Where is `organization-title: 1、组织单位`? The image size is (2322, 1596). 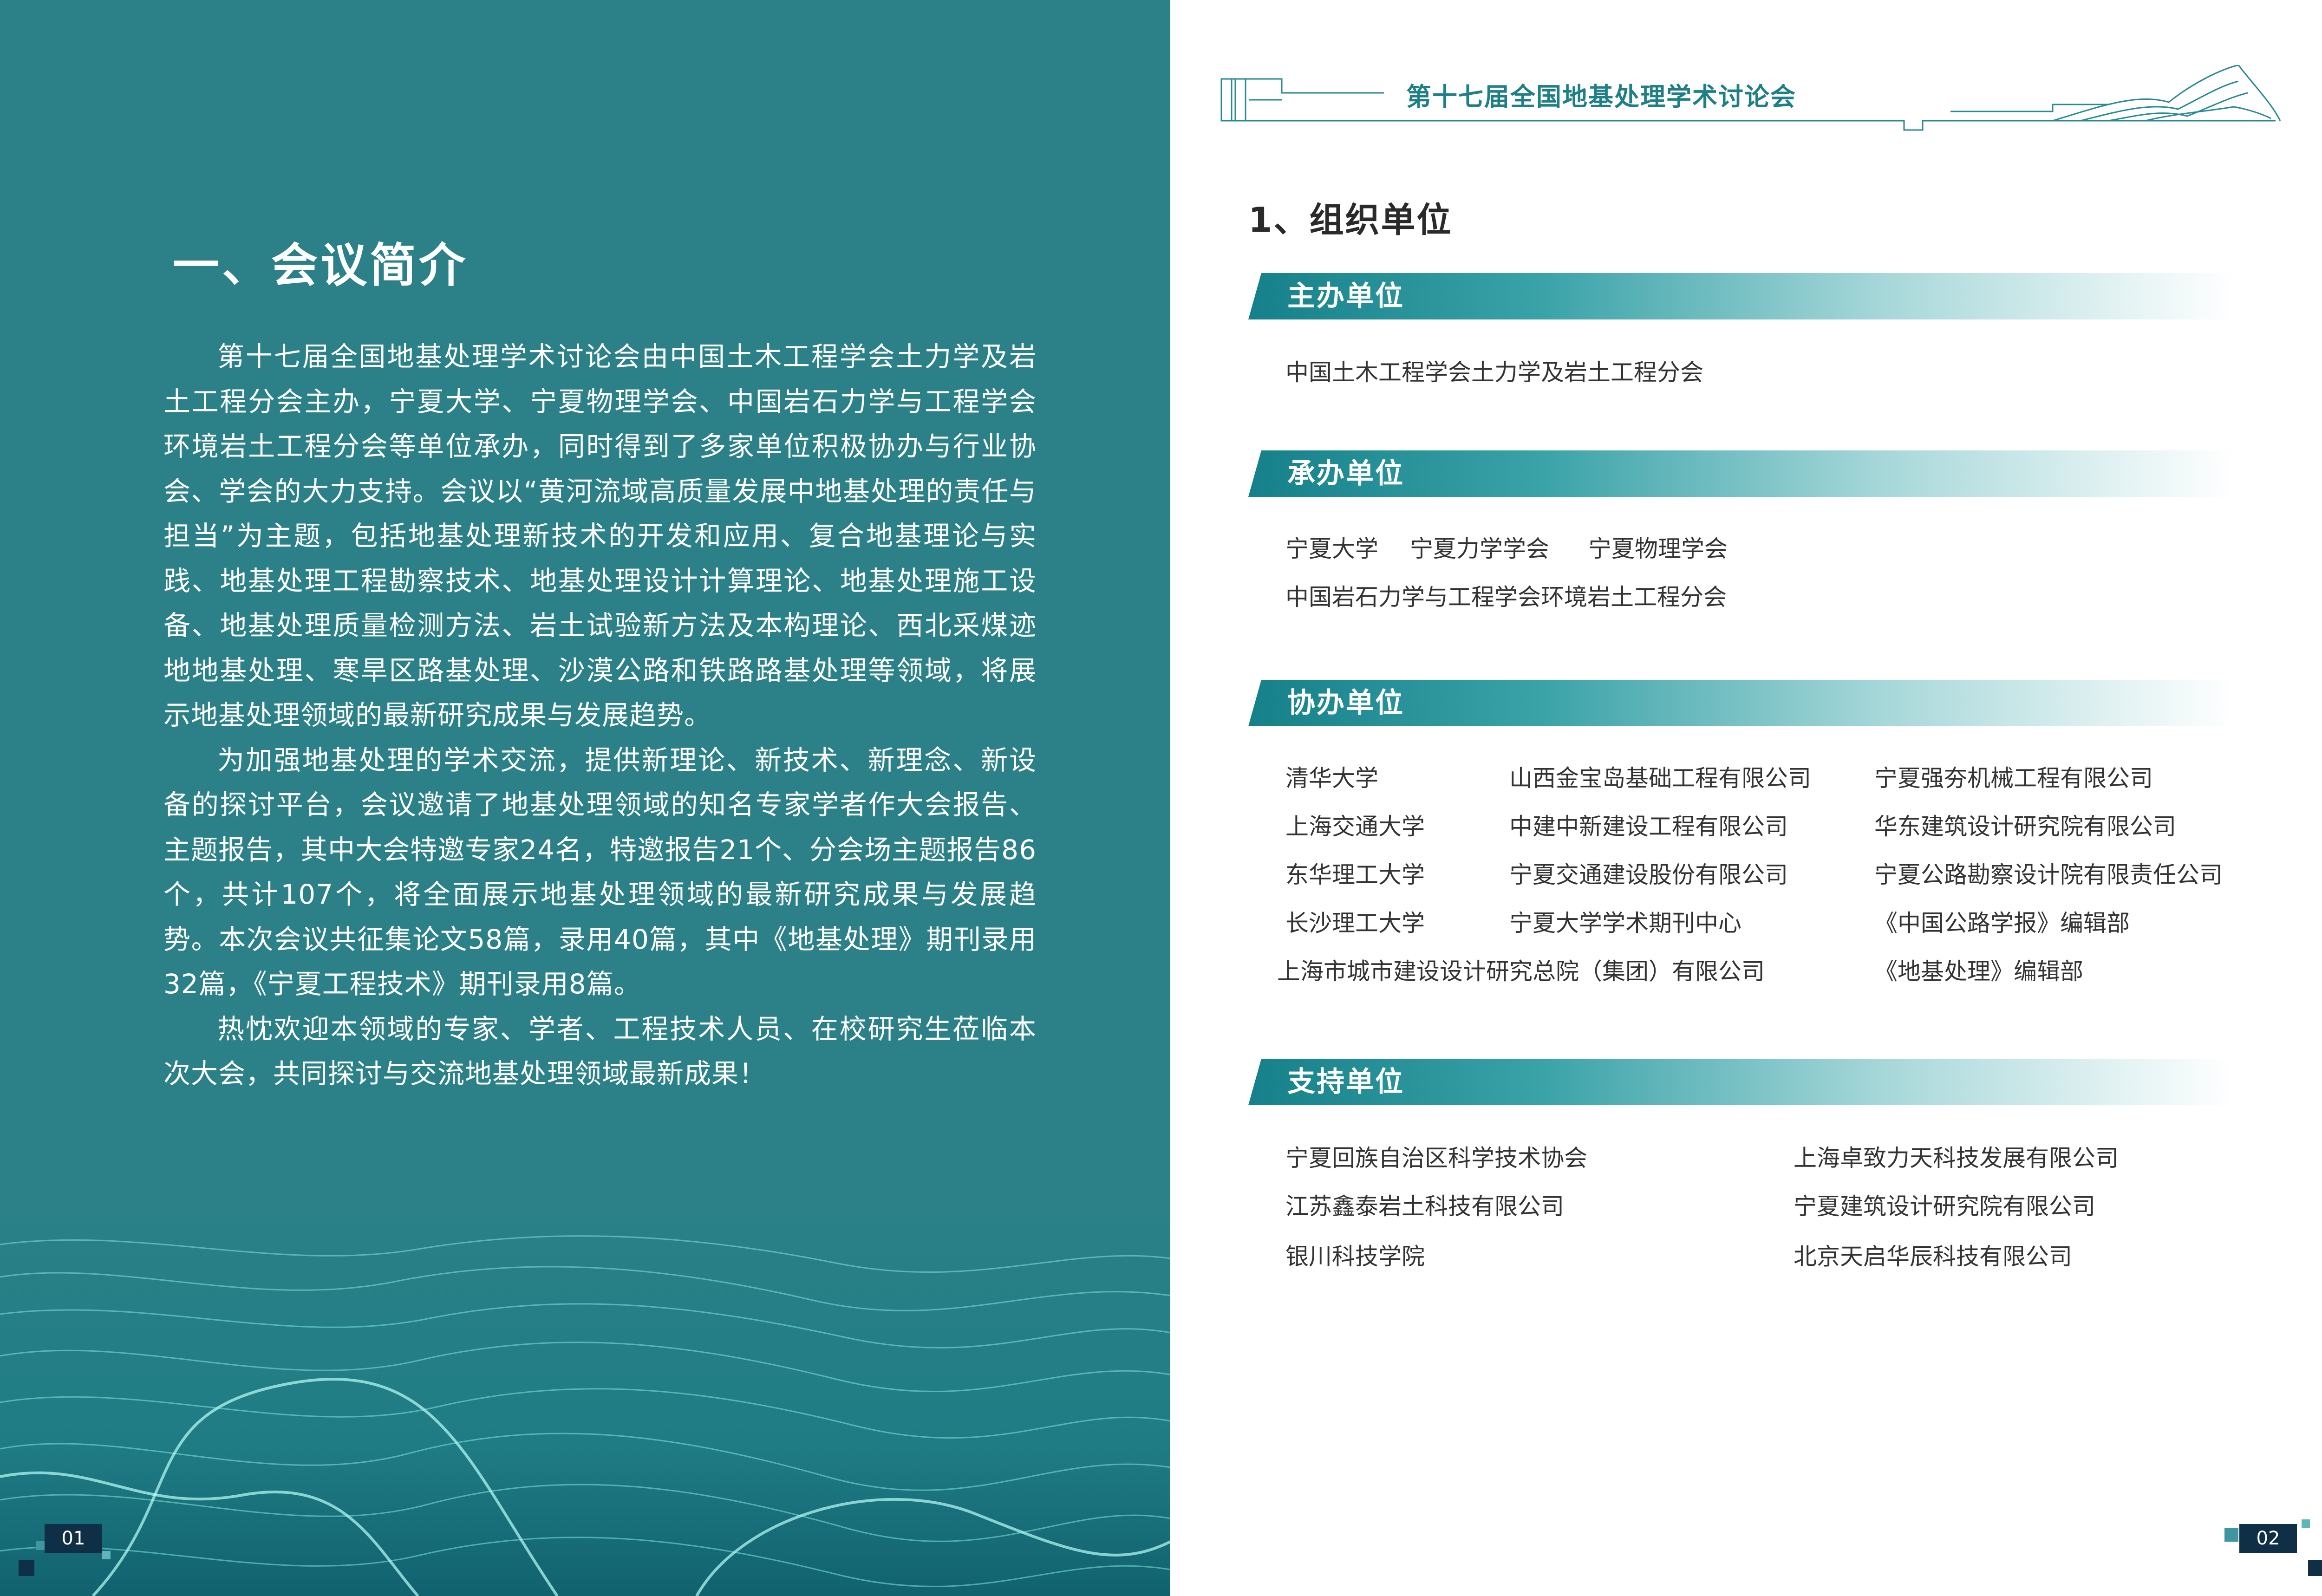
organization-title: 1、组织单位 is located at coordinates (1350, 220).